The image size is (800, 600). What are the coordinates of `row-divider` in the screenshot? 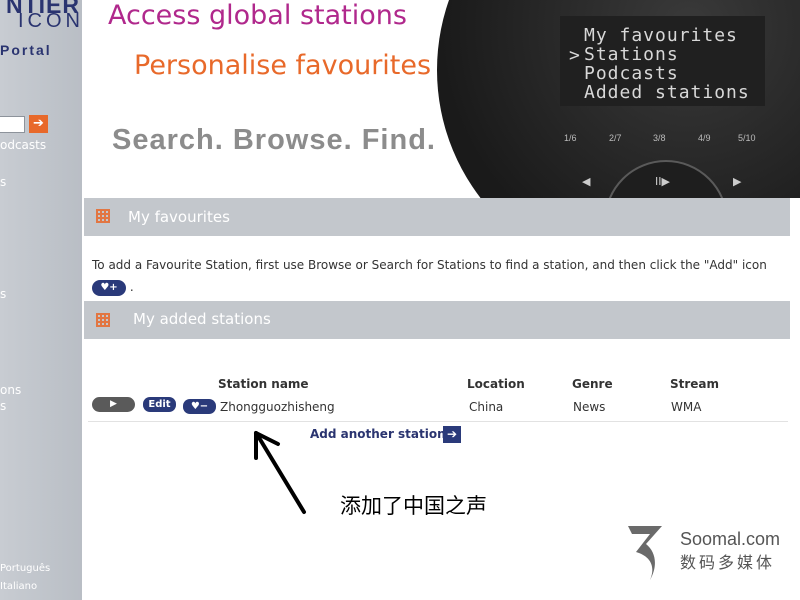 It's located at (438, 421).